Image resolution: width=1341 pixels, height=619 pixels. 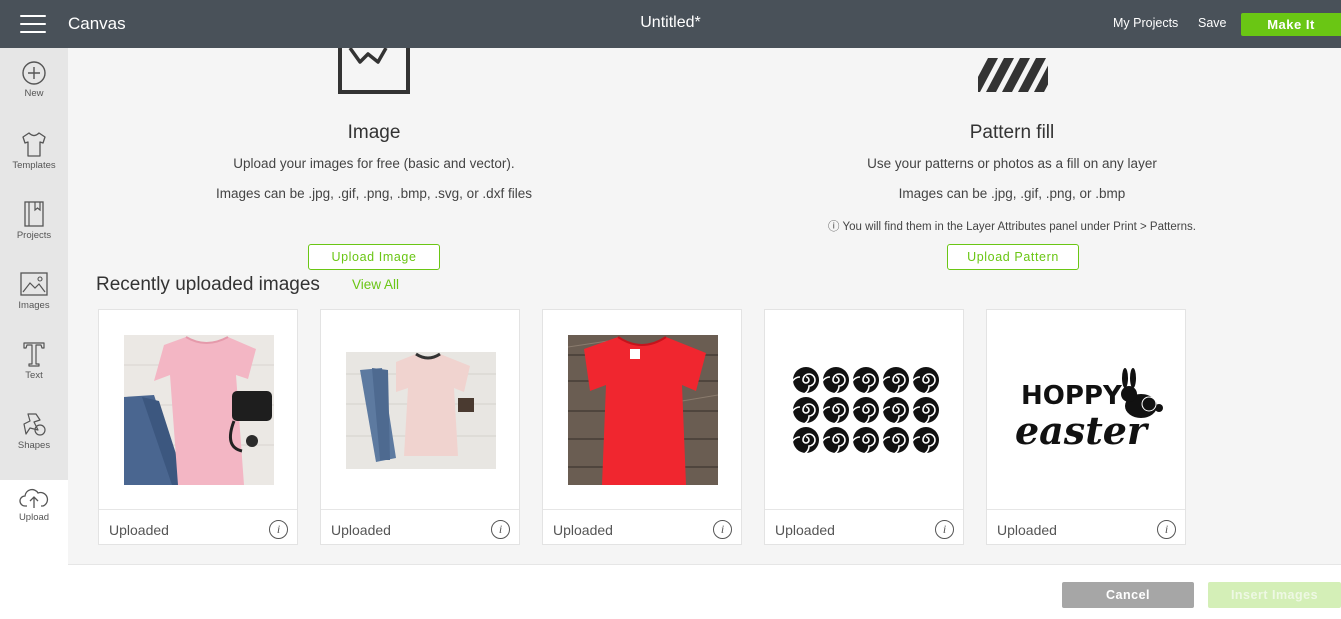 What do you see at coordinates (34, 73) in the screenshot?
I see `plus-circle-icon` at bounding box center [34, 73].